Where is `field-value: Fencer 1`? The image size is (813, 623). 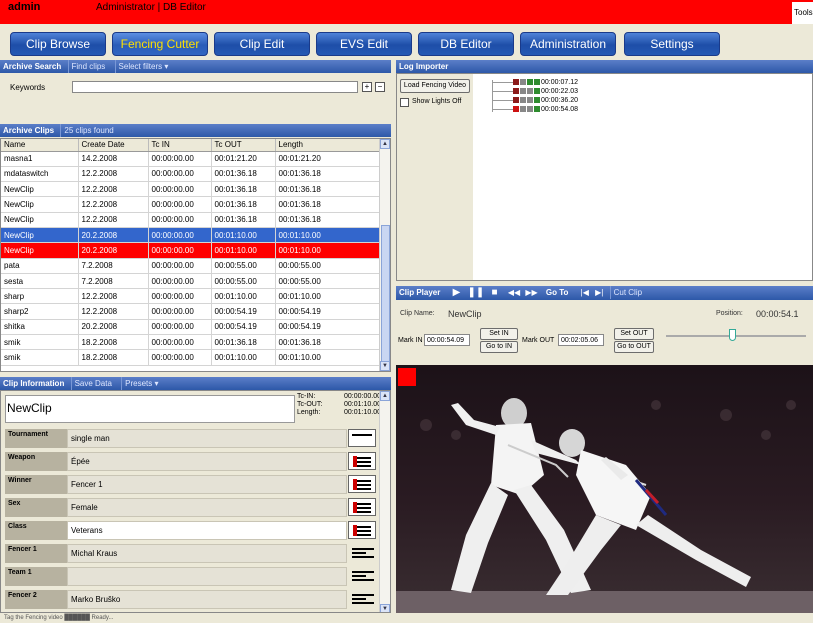
field-value: Fencer 1 is located at coordinates (207, 484).